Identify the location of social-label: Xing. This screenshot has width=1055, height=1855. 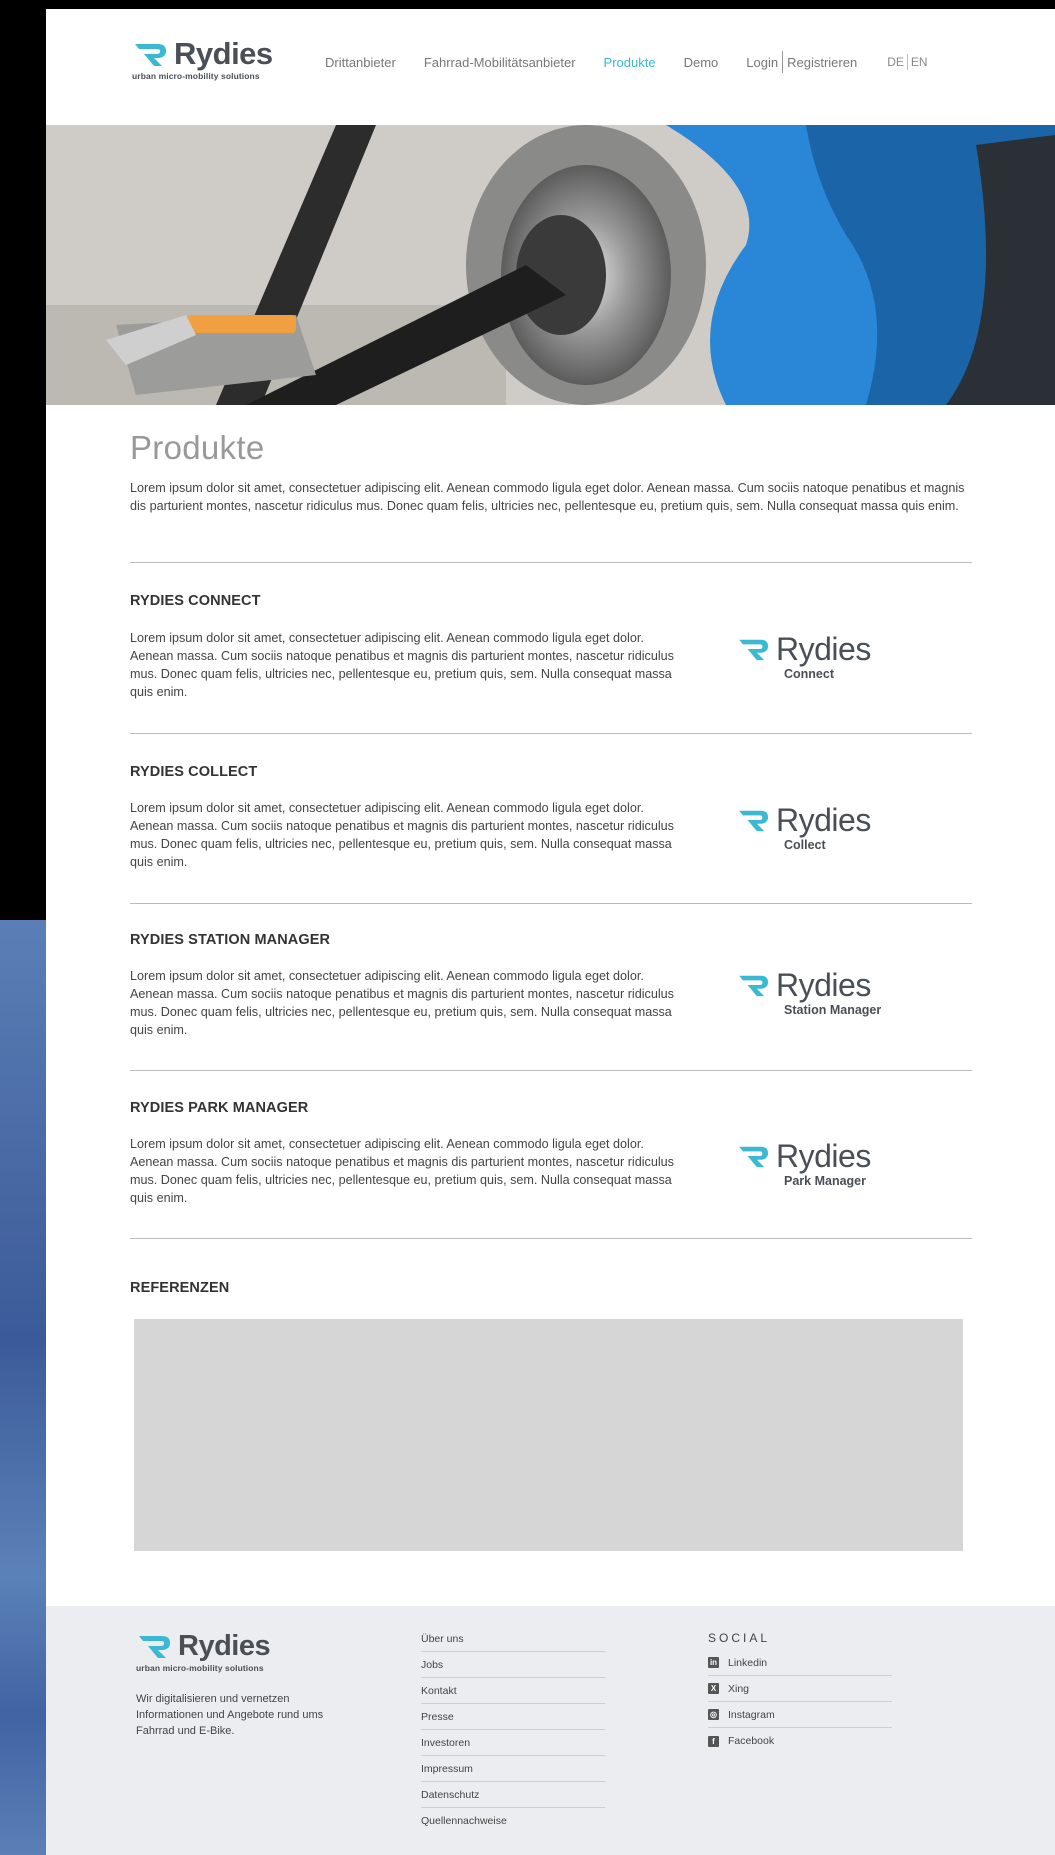
(739, 1688).